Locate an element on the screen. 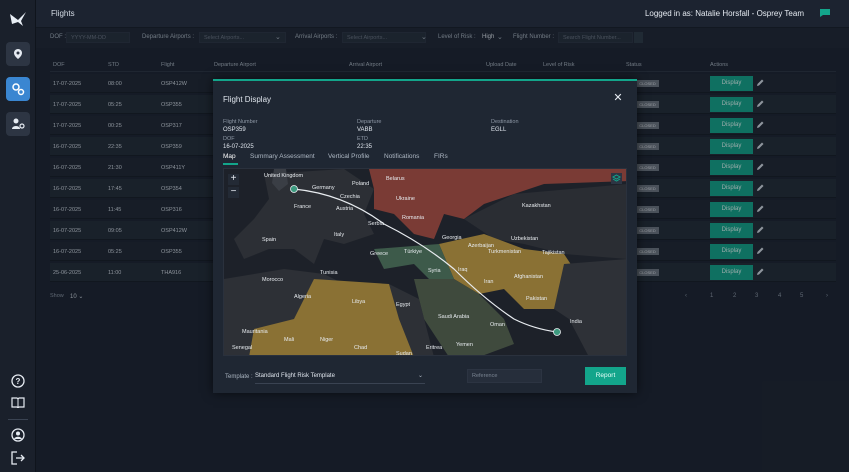 This screenshot has width=849, height=472. map-country-label: Serbia is located at coordinates (376, 224).